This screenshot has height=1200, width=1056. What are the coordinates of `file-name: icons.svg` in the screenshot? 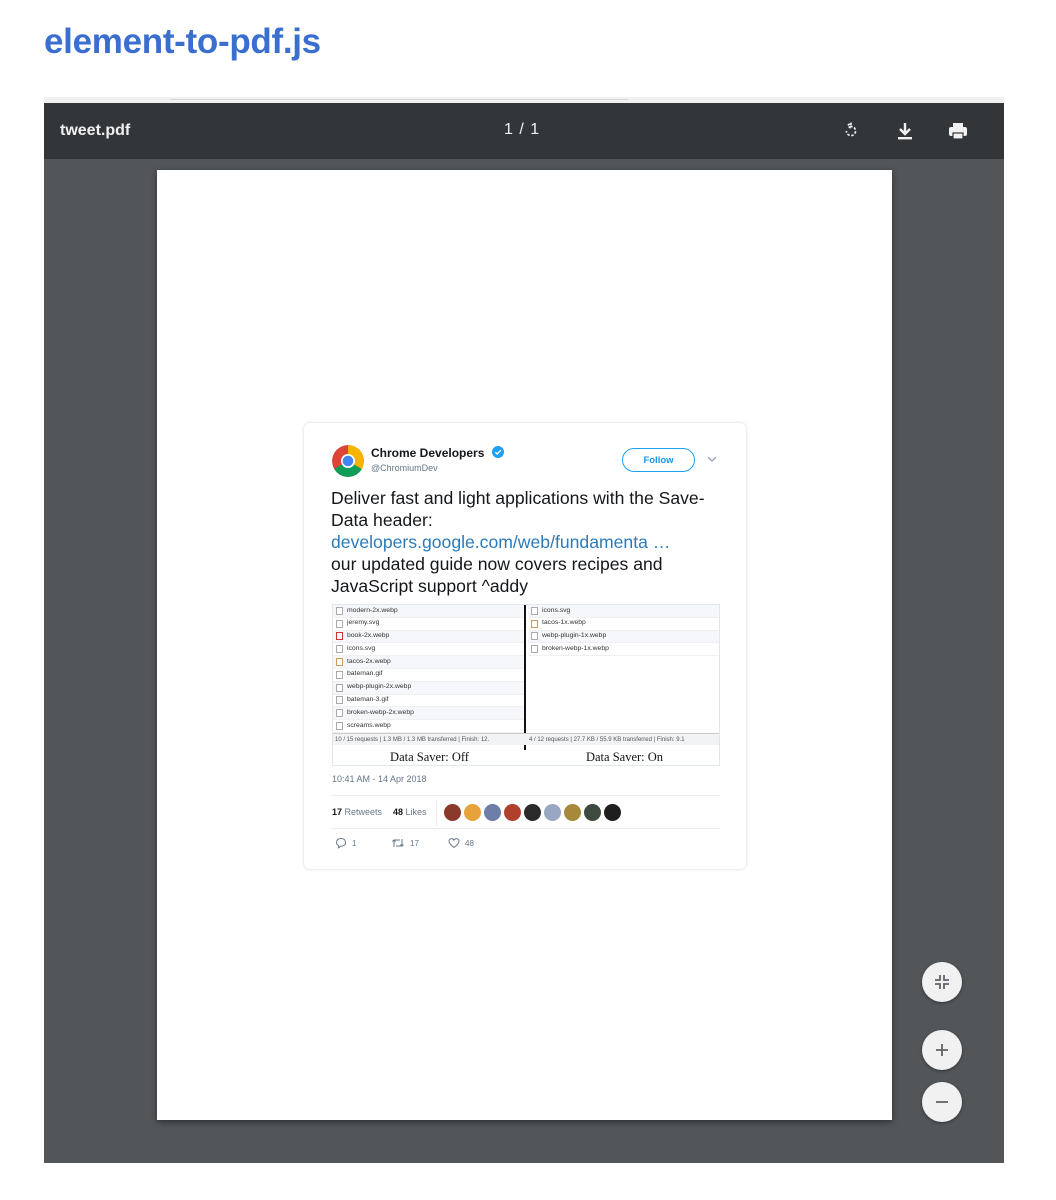 It's located at (556, 610).